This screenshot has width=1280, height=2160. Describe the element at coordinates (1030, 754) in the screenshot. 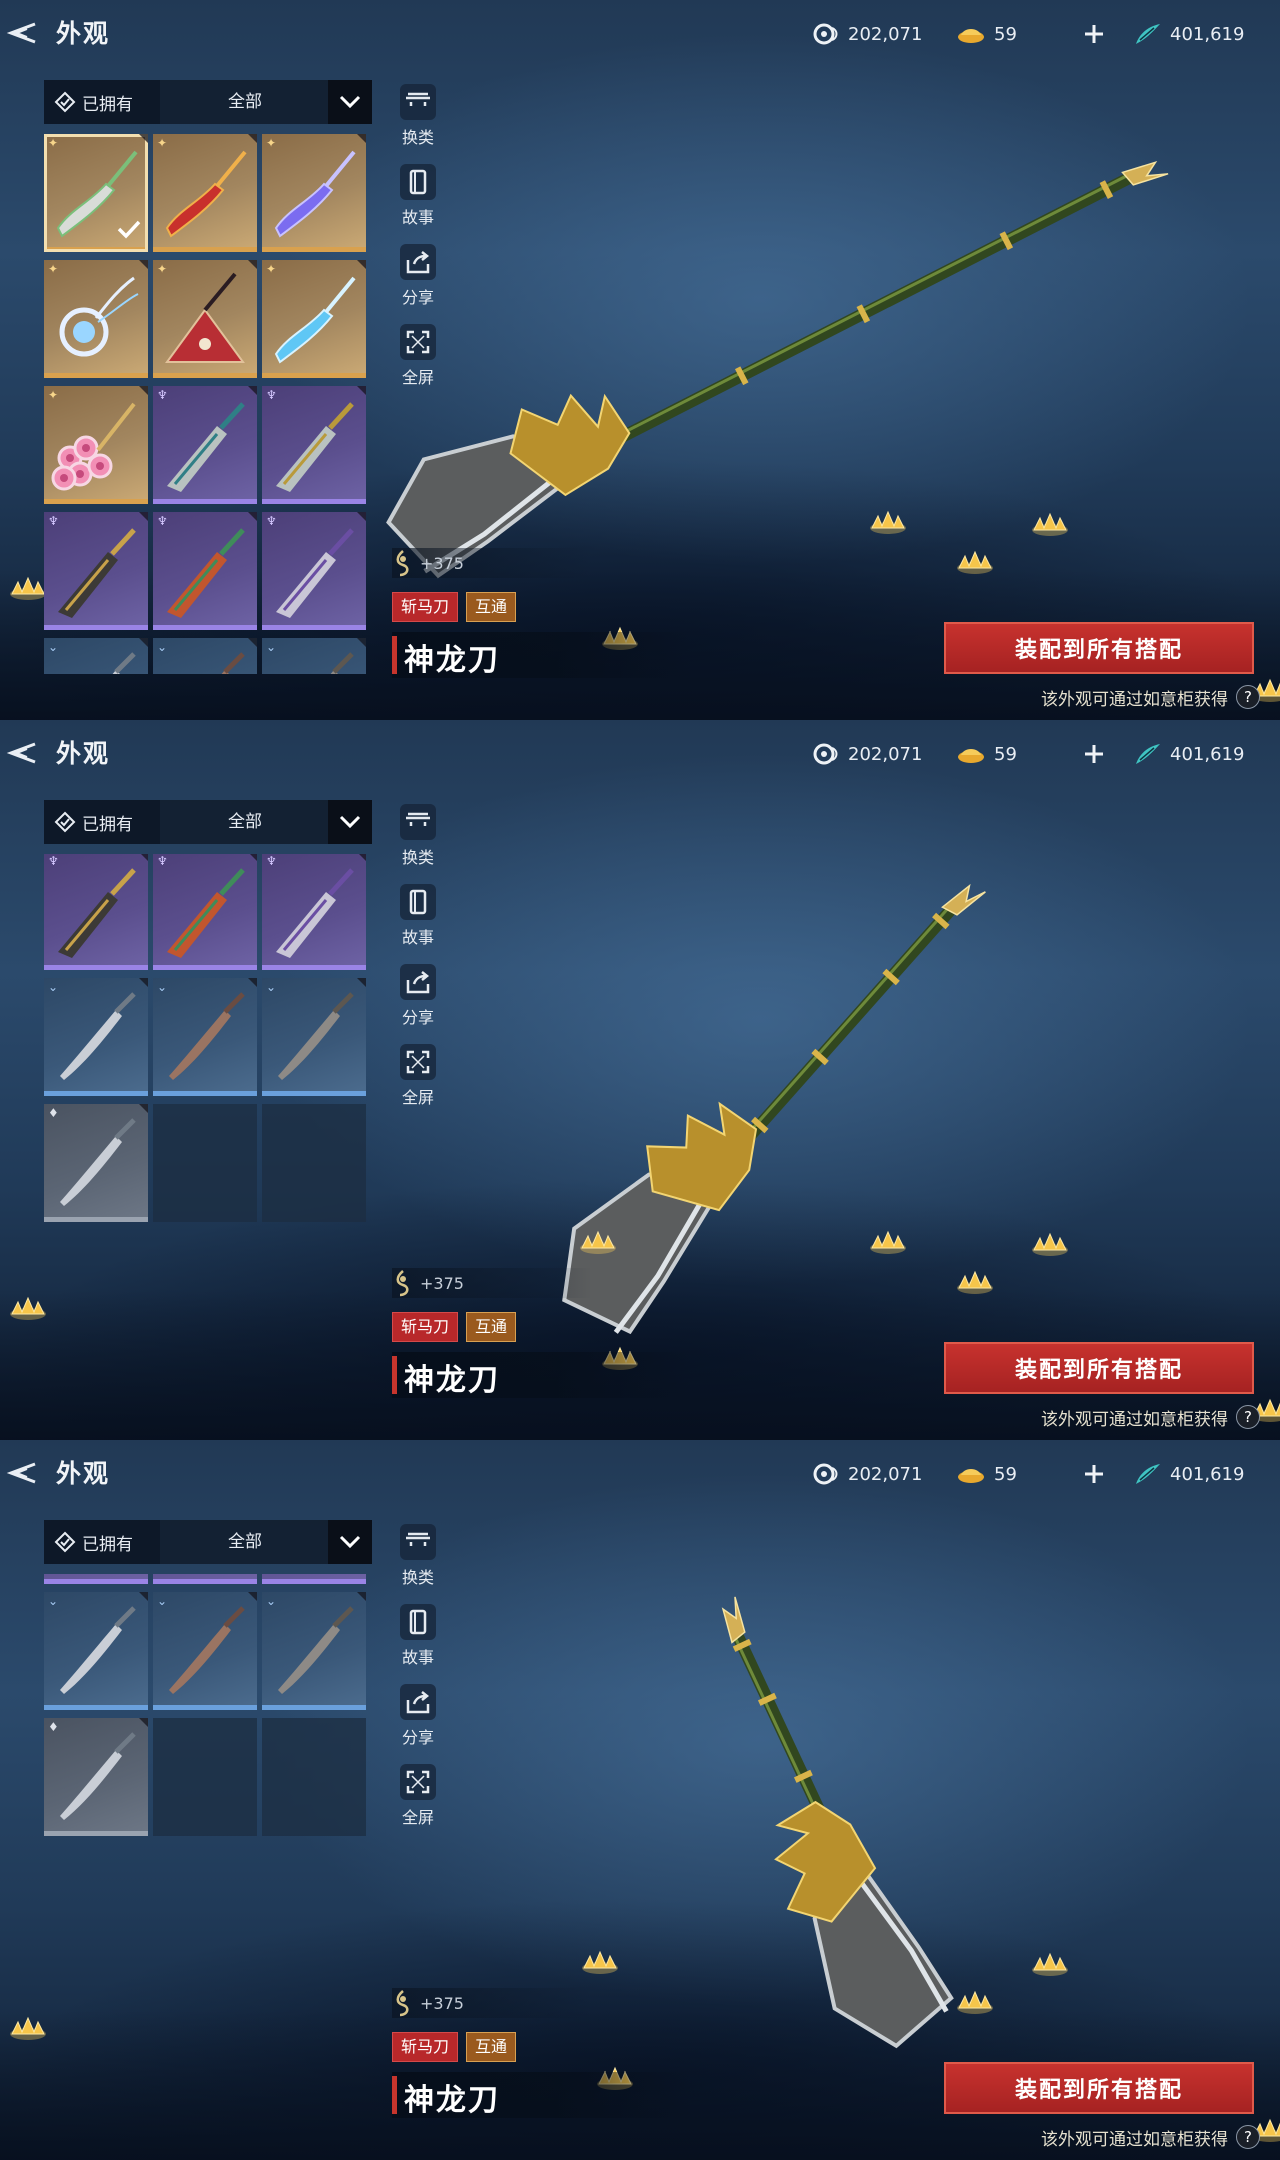

I see `currency-bar: 202,071 59 401,619` at that location.